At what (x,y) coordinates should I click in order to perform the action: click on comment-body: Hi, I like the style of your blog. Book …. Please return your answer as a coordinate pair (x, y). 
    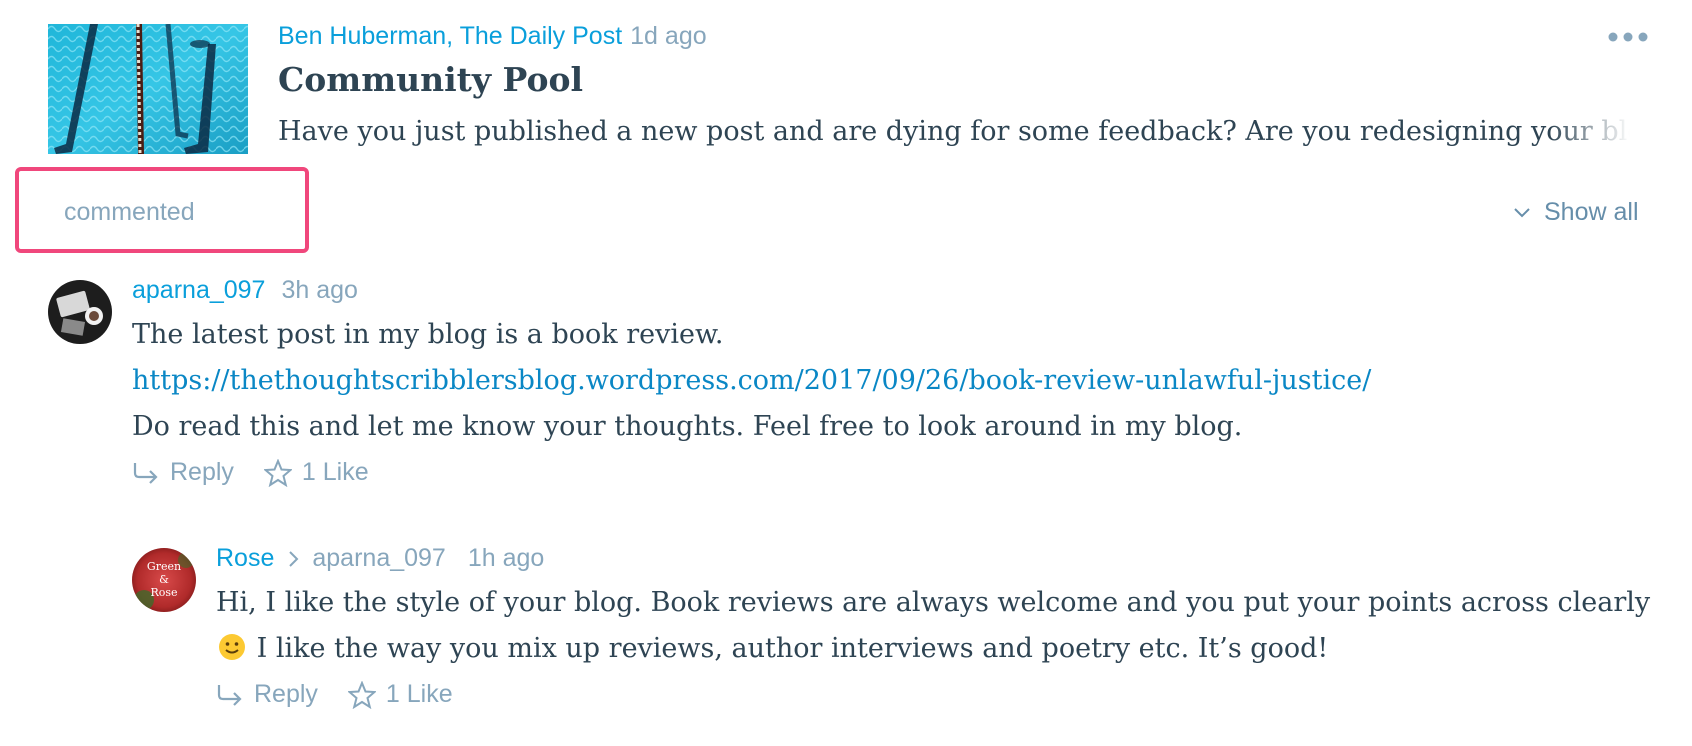
    Looking at the image, I should click on (936, 626).